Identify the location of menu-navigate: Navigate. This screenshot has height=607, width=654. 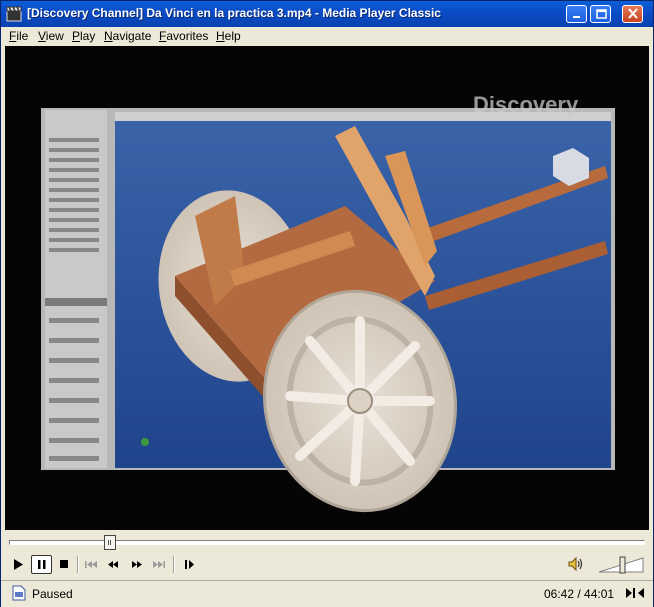
(127, 36).